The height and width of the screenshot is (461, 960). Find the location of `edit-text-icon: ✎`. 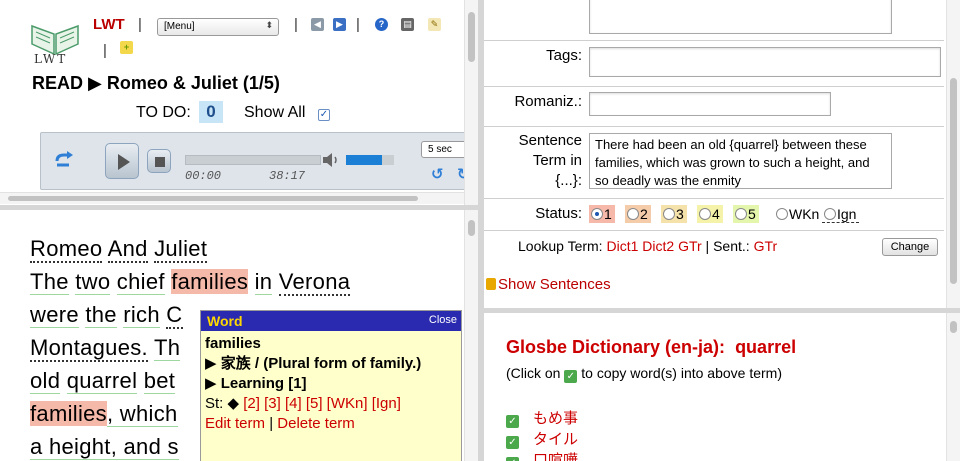

edit-text-icon: ✎ is located at coordinates (434, 24).